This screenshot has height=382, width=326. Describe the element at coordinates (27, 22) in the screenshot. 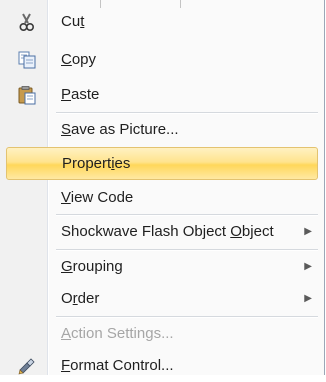

I see `scissors-icon` at that location.